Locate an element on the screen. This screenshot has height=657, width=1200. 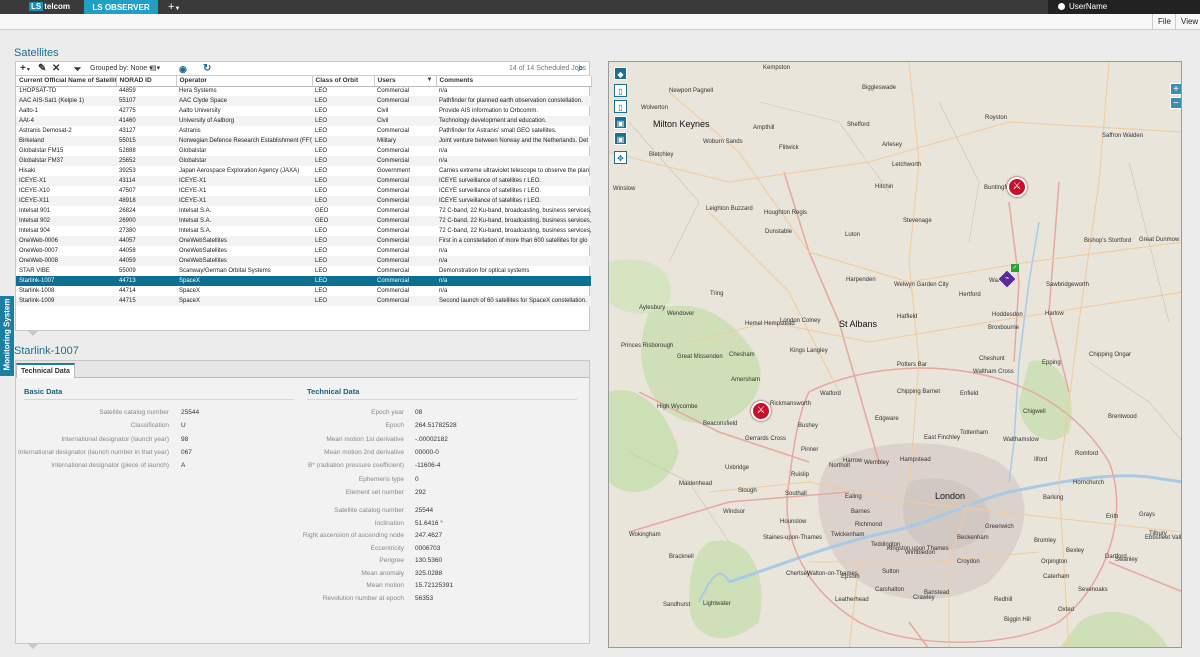
field-label: Revolution number at epoch is located at coordinates (363, 598).